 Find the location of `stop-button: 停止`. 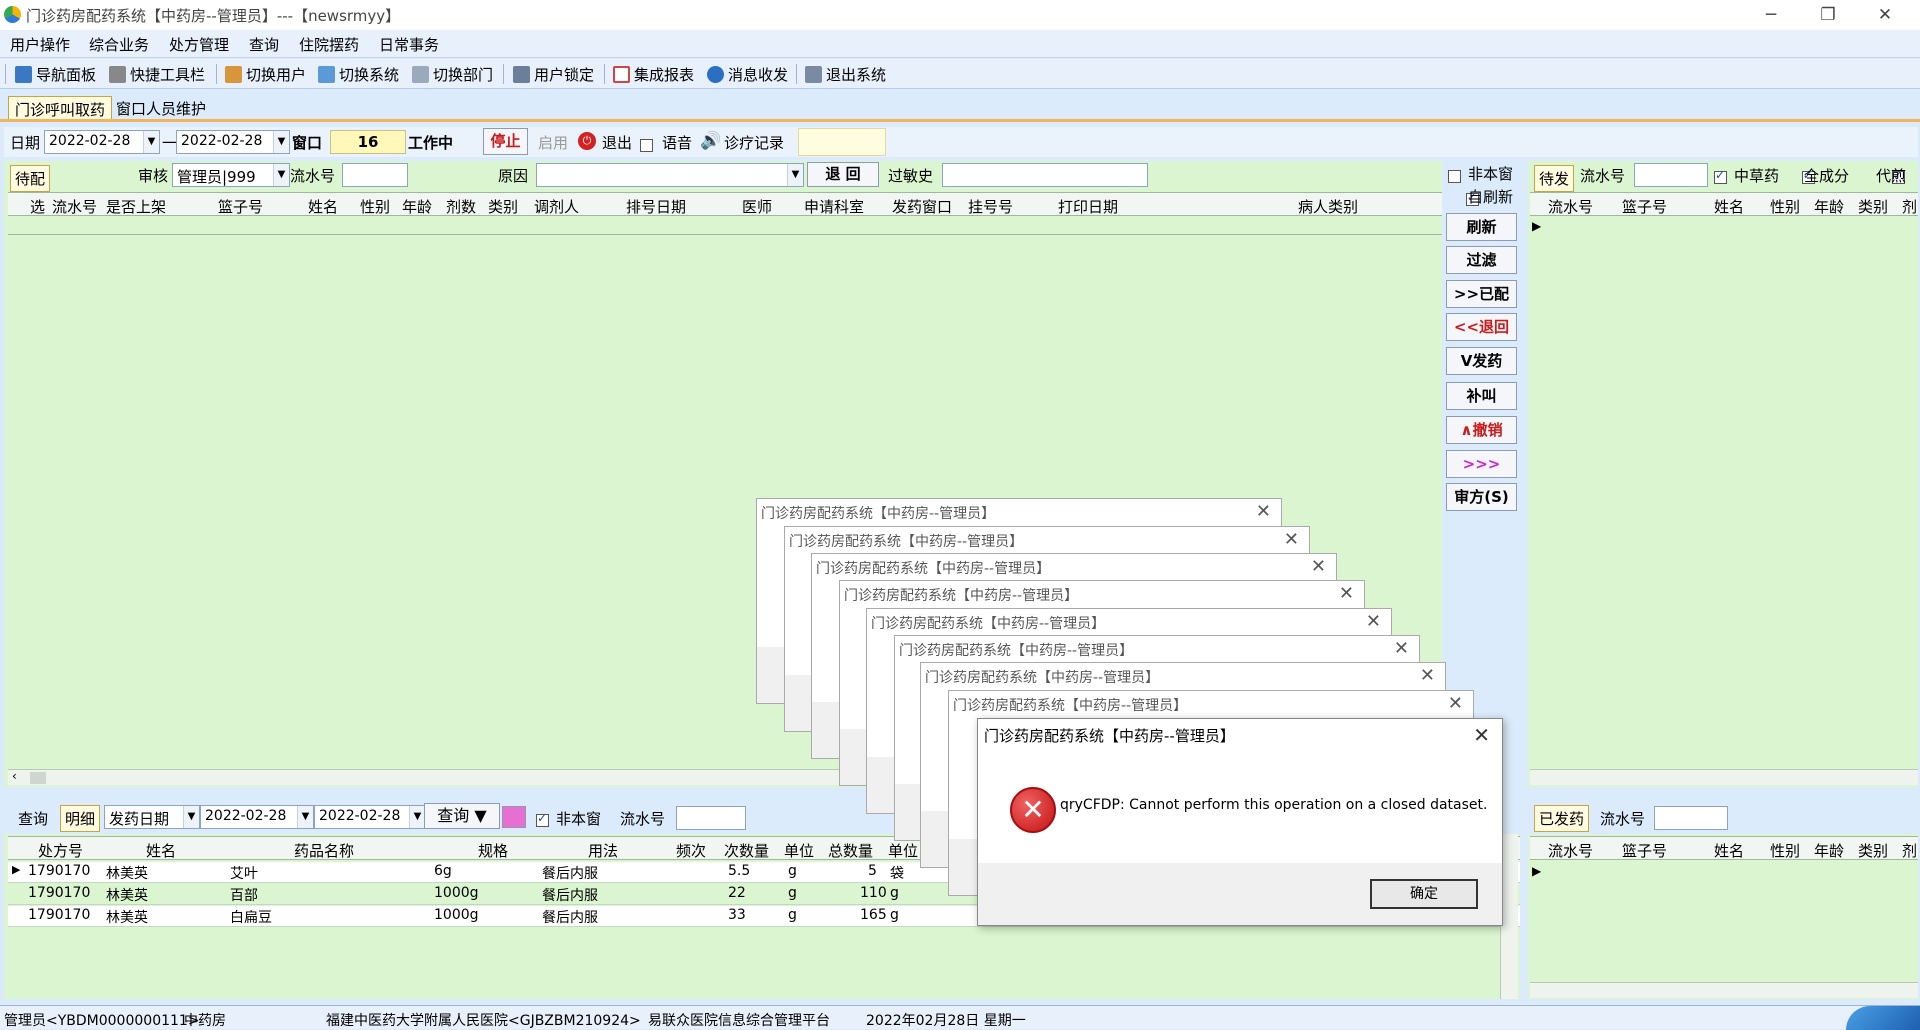

stop-button: 停止 is located at coordinates (505, 141).